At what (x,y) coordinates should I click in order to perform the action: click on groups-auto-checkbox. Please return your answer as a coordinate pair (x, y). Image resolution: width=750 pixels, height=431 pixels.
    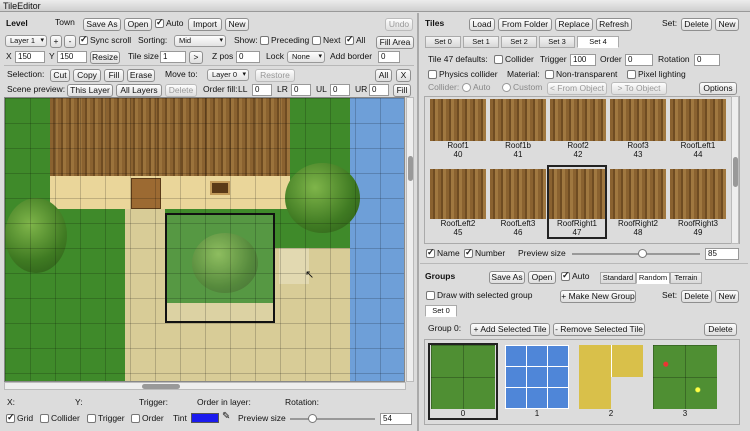
    Looking at the image, I should click on (565, 275).